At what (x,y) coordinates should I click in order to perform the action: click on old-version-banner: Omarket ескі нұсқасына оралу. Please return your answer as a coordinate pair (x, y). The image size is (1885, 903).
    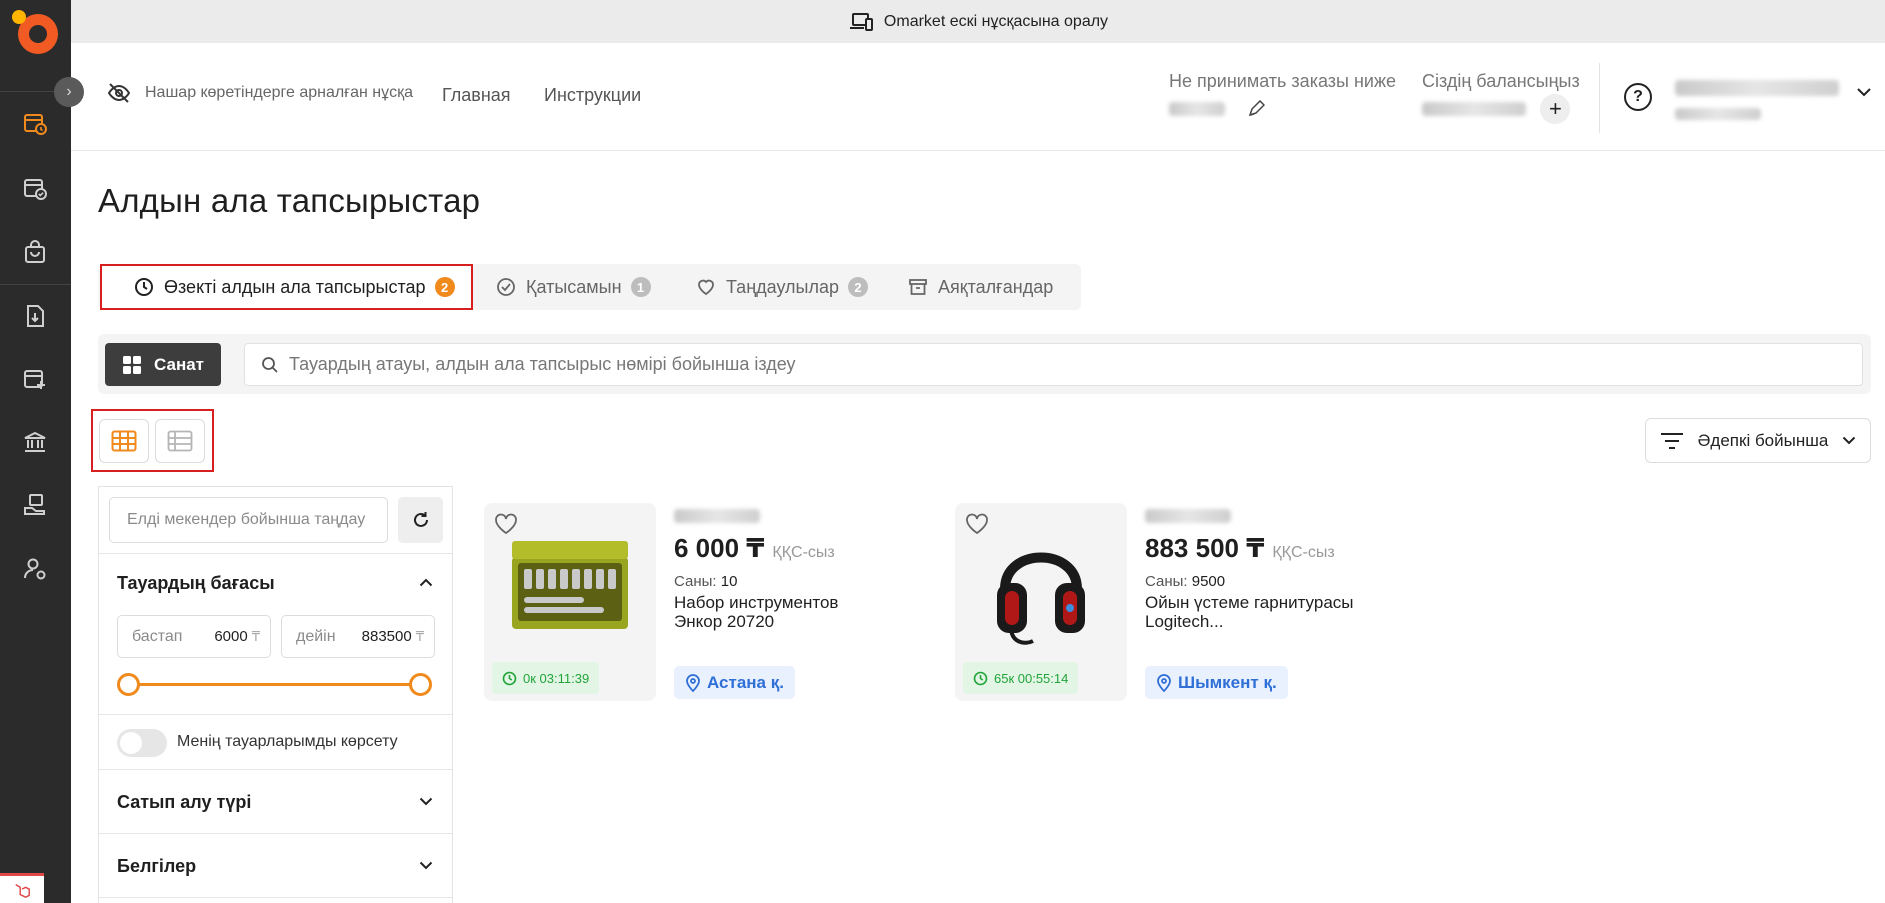
    Looking at the image, I should click on (978, 21).